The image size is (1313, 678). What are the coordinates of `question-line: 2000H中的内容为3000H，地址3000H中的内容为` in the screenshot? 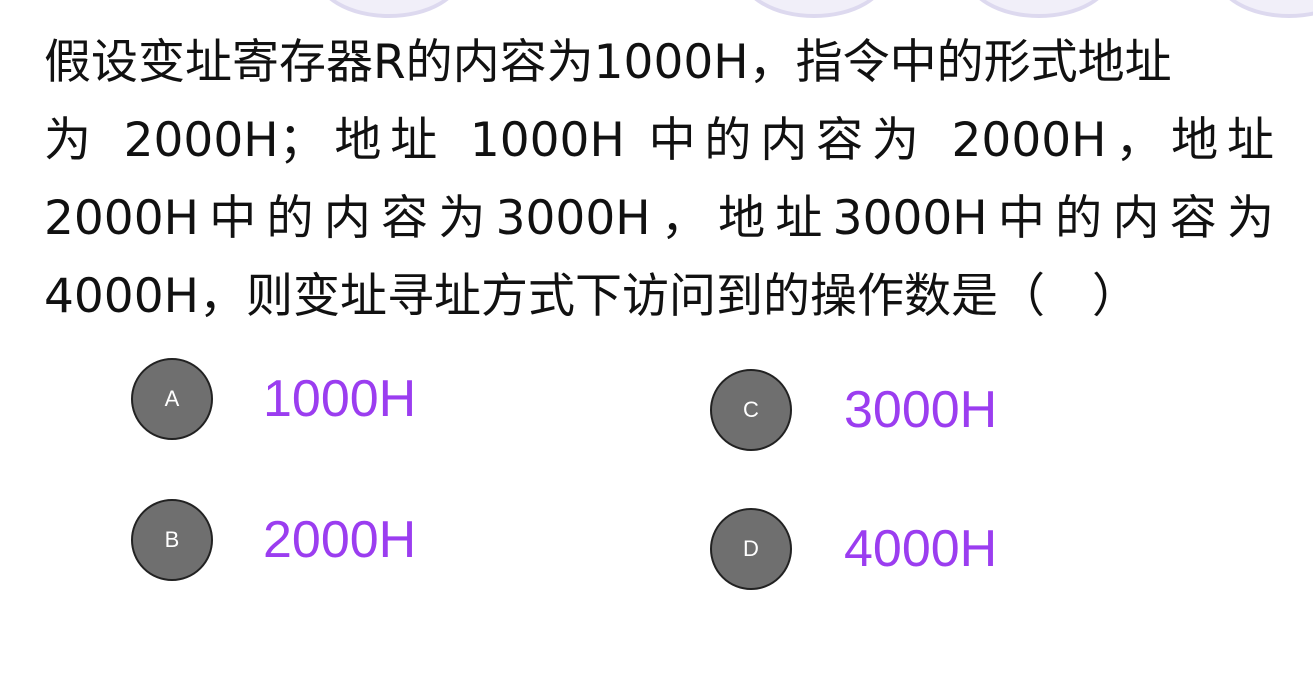 It's located at (659, 218).